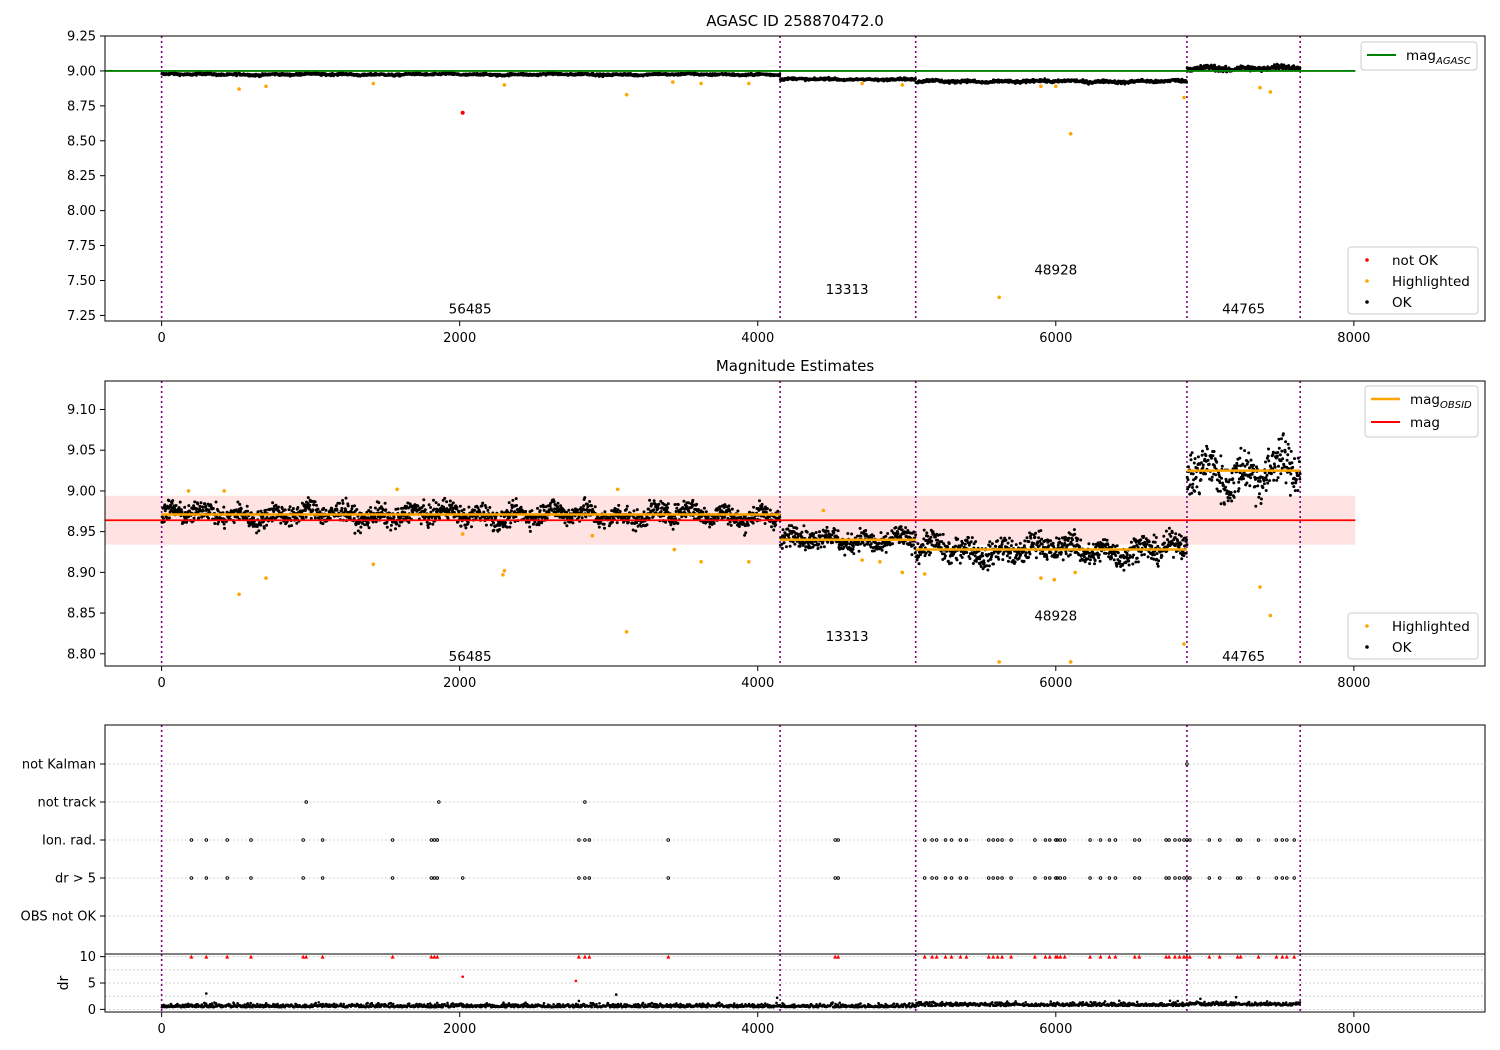  I want to click on y-tick-label: 8.50, so click(81, 141).